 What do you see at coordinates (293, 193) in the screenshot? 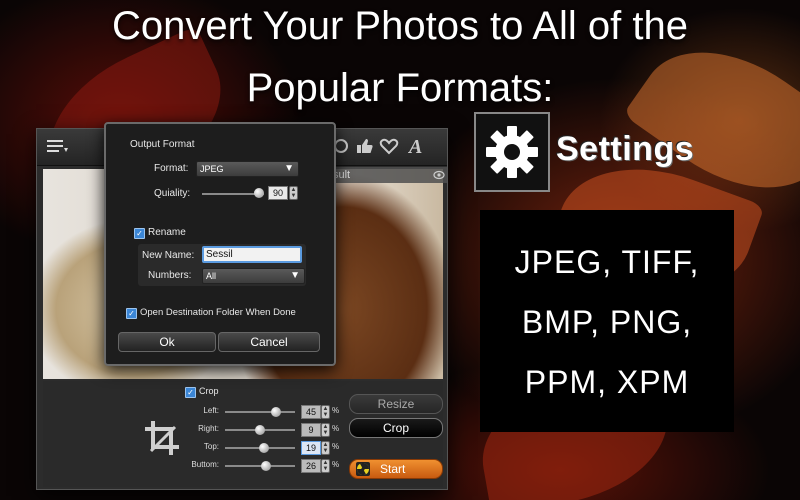
I see `quality-stepper: ▲ ▼` at bounding box center [293, 193].